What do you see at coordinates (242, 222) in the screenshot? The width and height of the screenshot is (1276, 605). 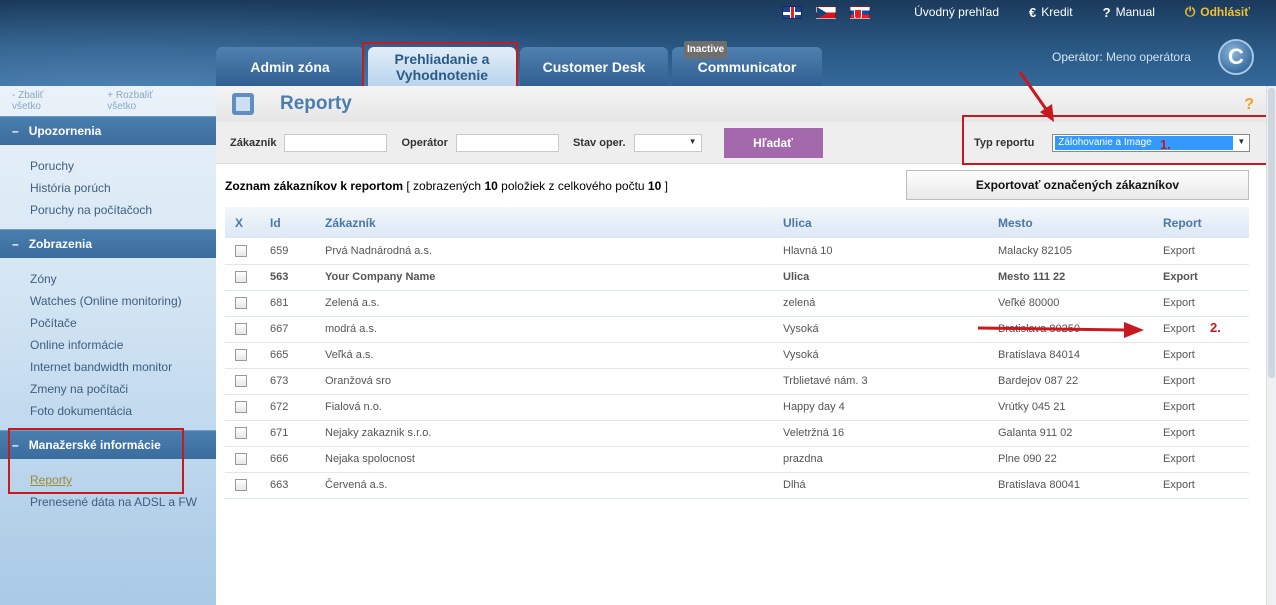 I see `col-header-x: X` at bounding box center [242, 222].